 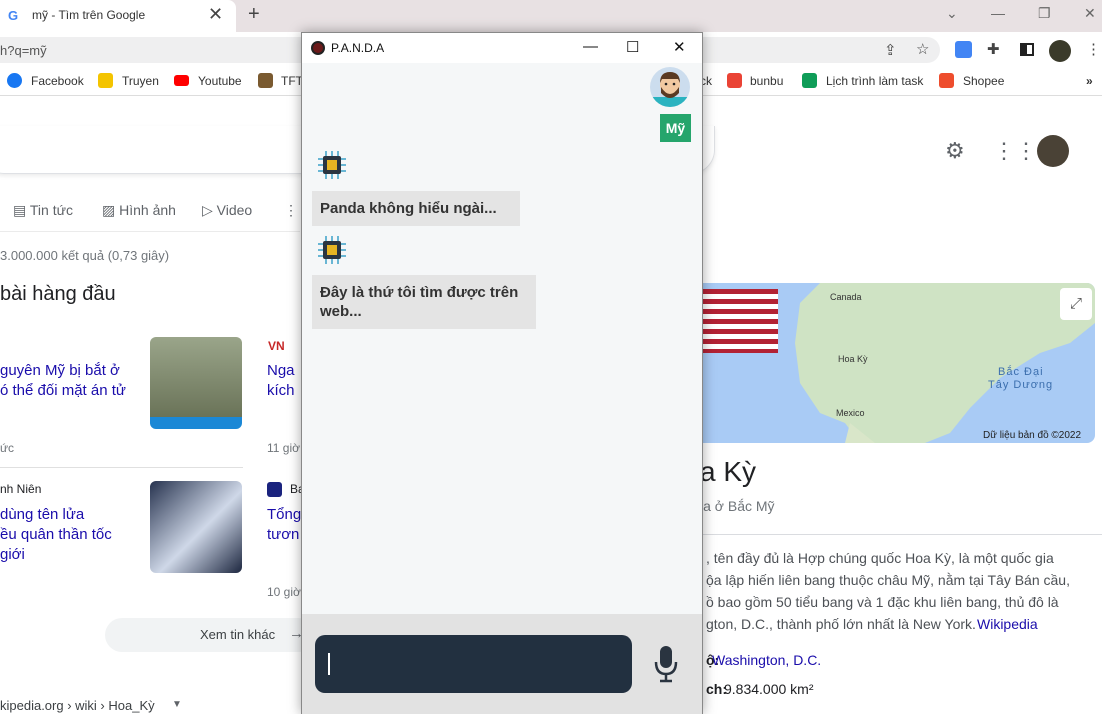 What do you see at coordinates (737, 506) in the screenshot?
I see `kp-subtitle: ia ở Bắc Mỹ` at bounding box center [737, 506].